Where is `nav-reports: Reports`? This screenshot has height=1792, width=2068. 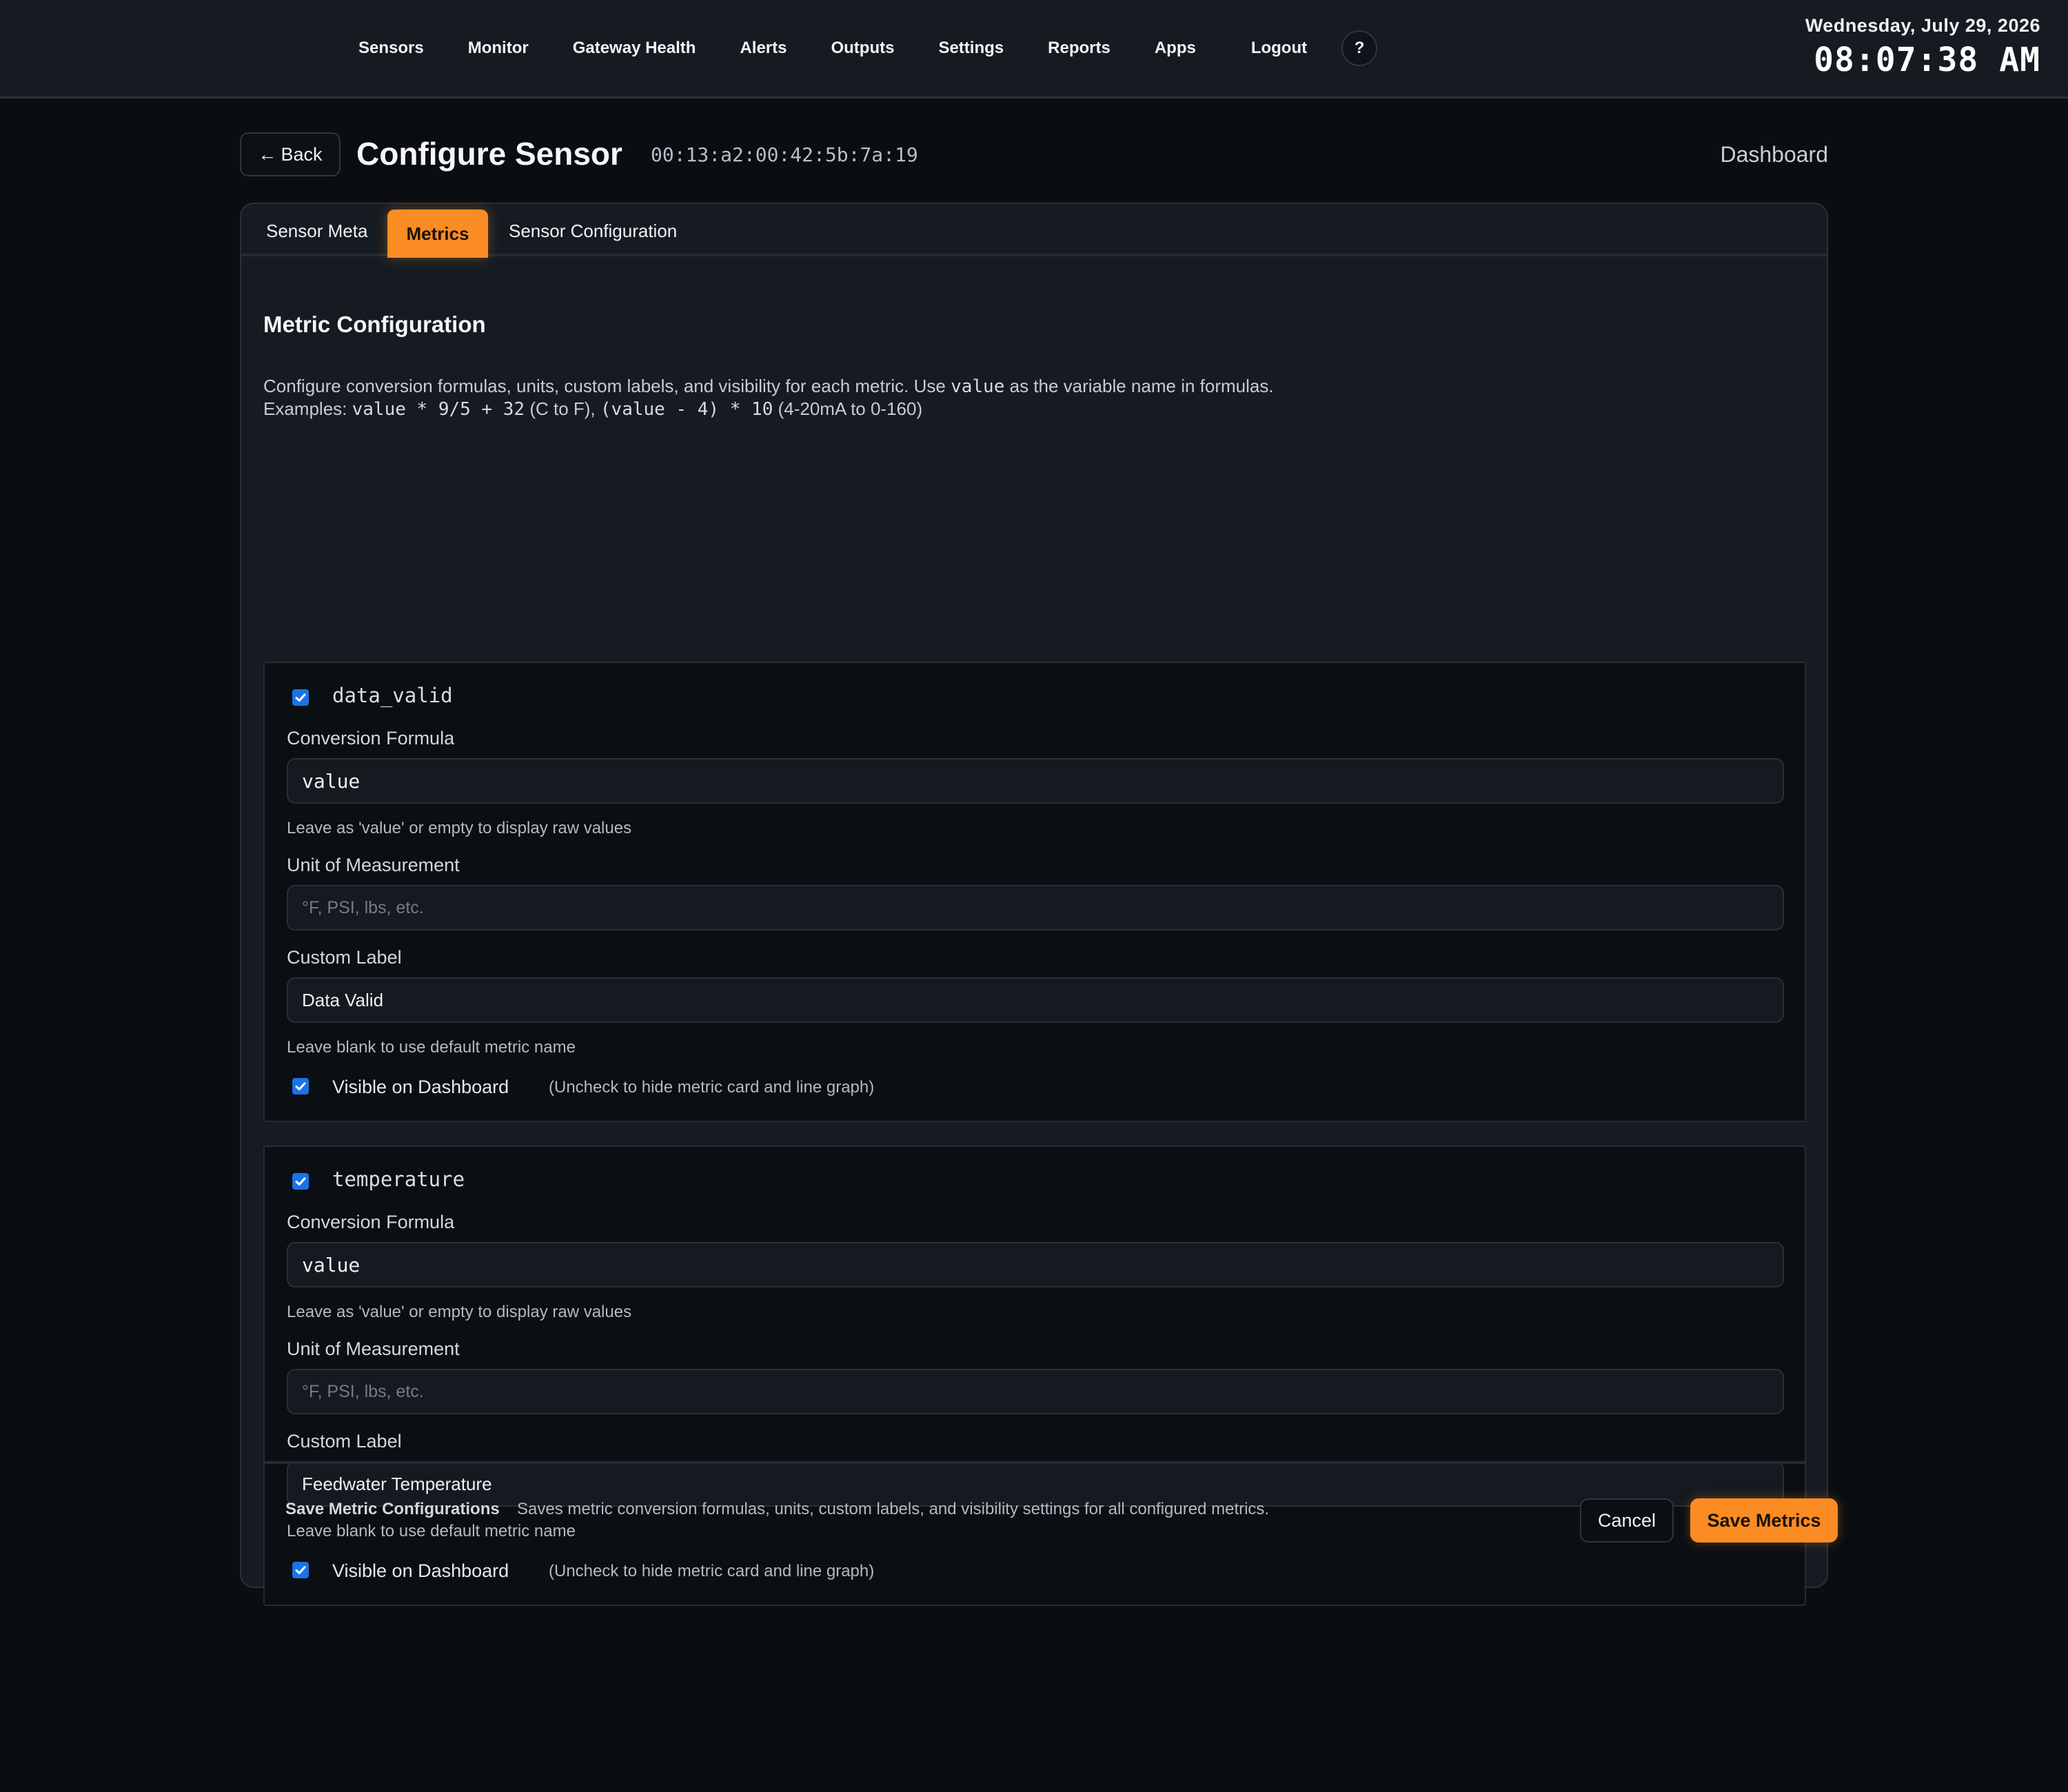
nav-reports: Reports is located at coordinates (1079, 48).